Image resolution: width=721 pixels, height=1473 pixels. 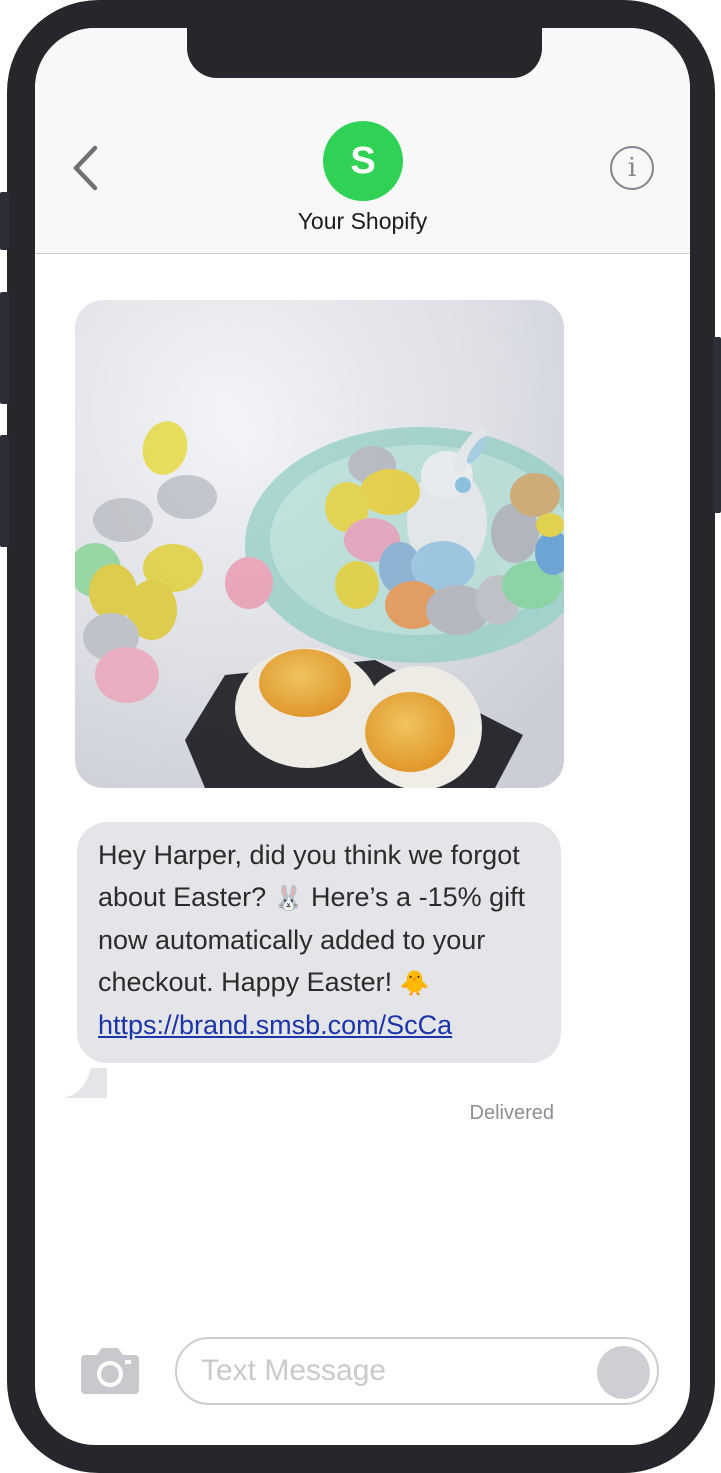 What do you see at coordinates (4, 221) in the screenshot?
I see `silent-switch` at bounding box center [4, 221].